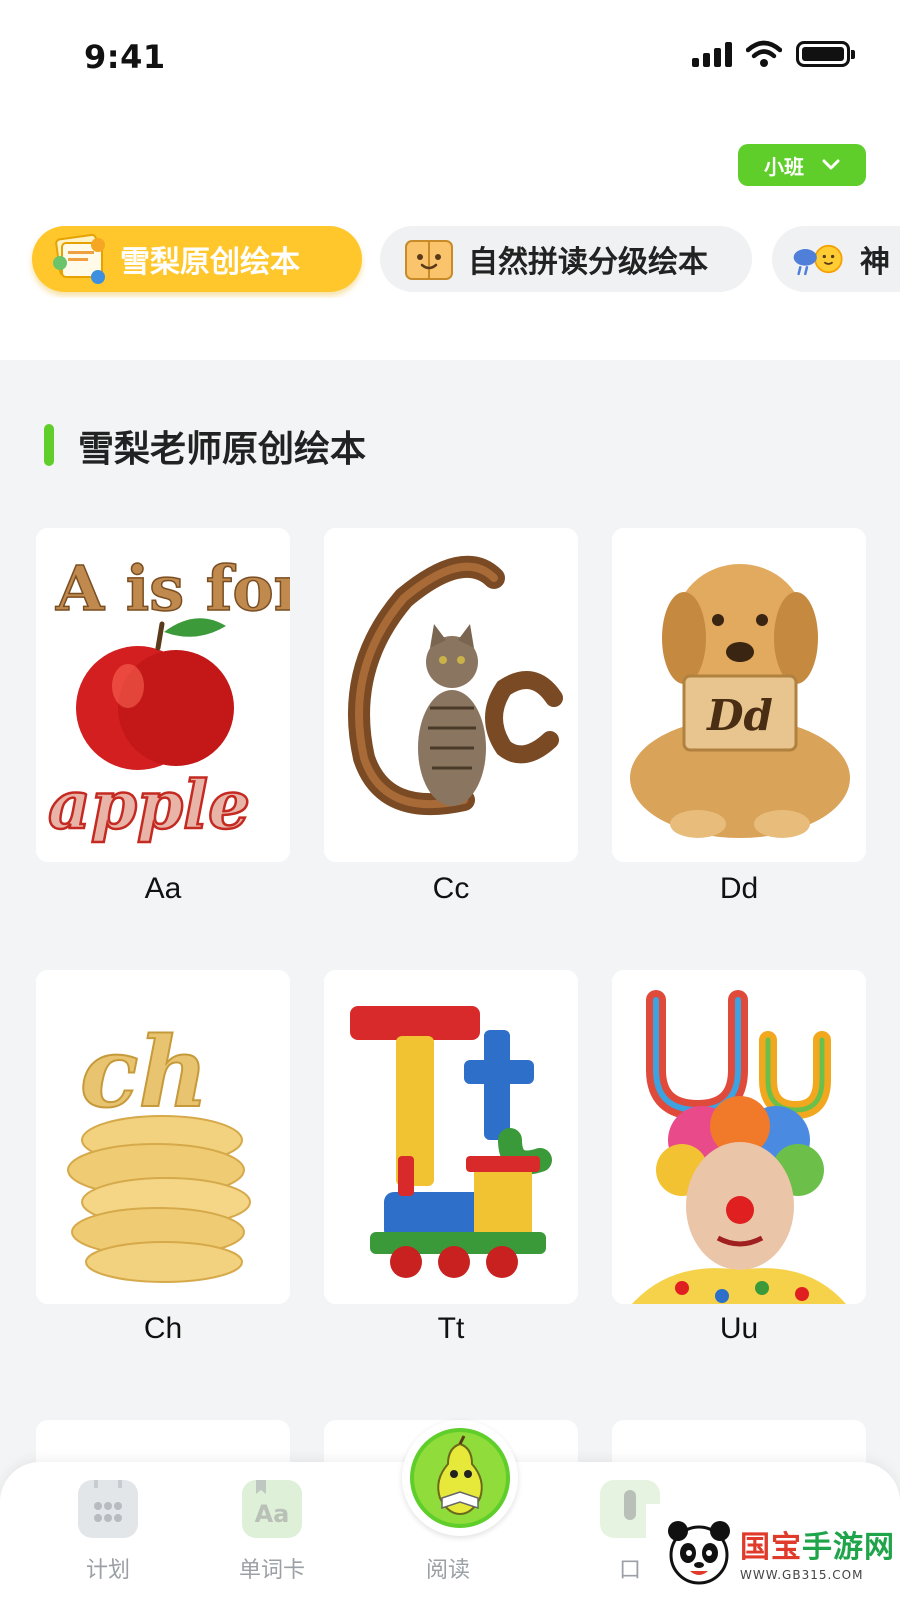 This screenshot has width=900, height=1600. Describe the element at coordinates (831, 164) in the screenshot. I see `chevron-down-icon` at that location.